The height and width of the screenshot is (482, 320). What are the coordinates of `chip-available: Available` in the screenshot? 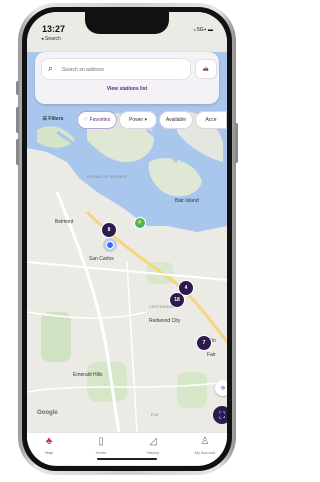 It's located at (176, 120).